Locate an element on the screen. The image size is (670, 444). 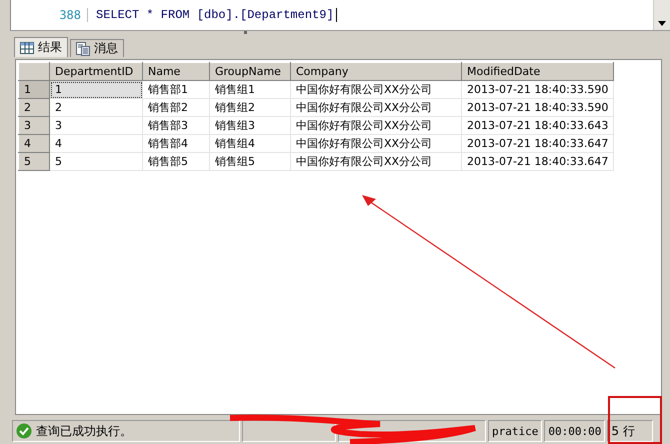
table-cell: 2 is located at coordinates (96, 107).